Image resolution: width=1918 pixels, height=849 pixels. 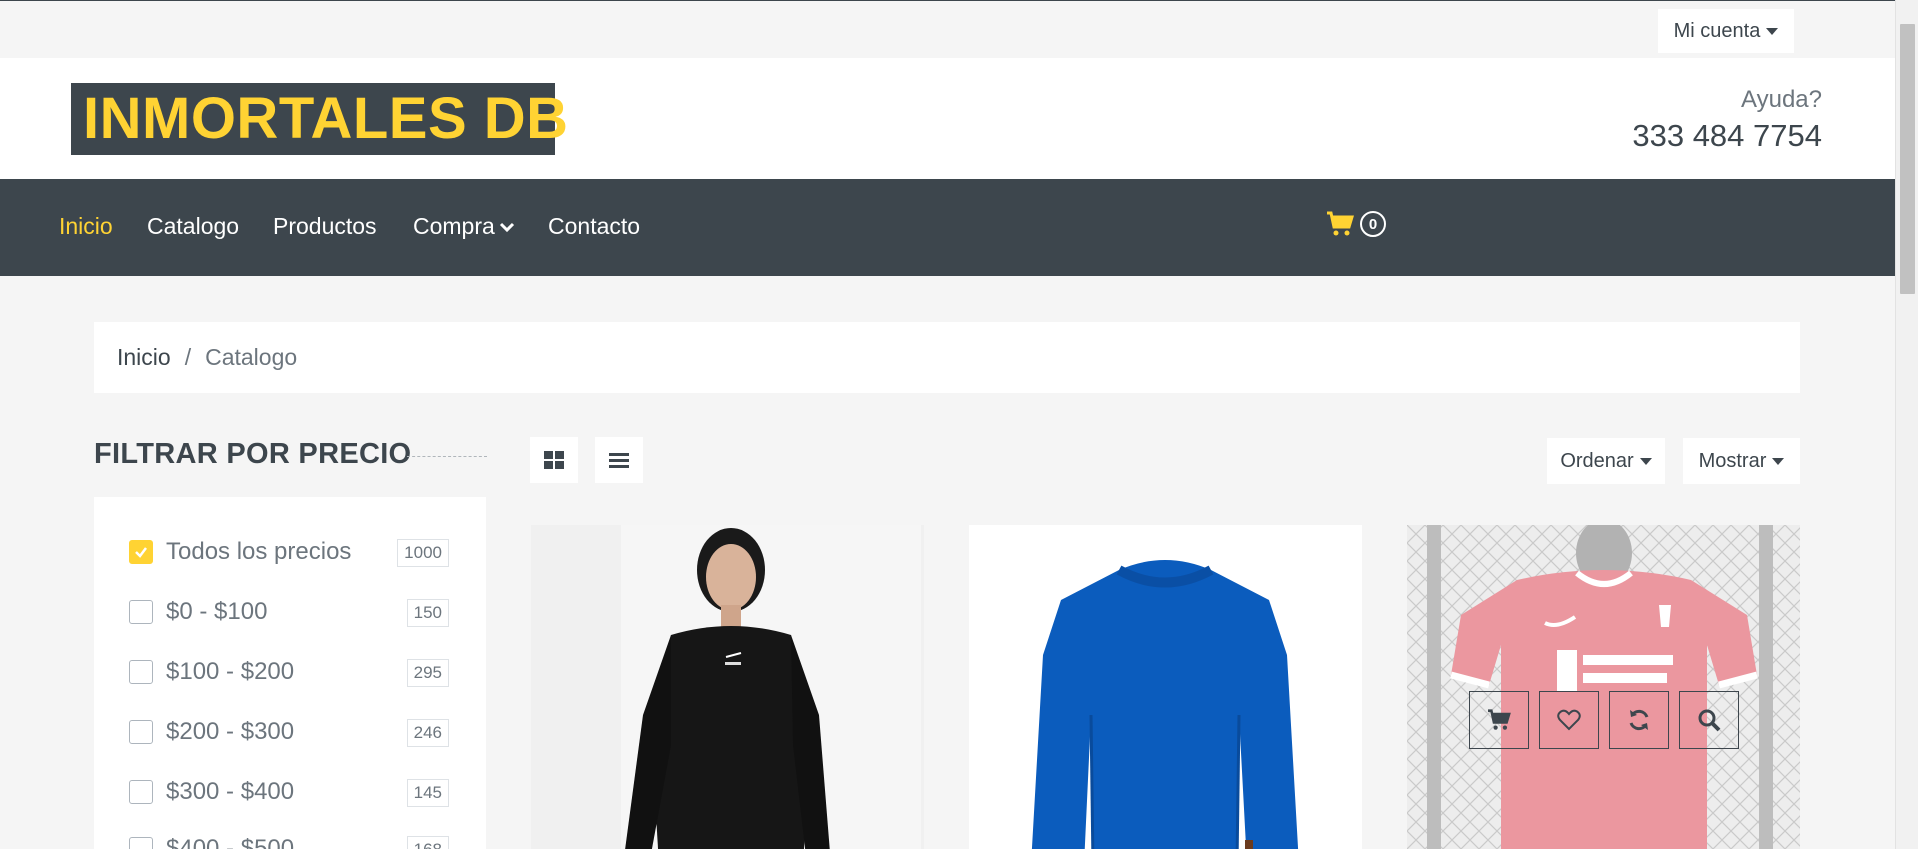 What do you see at coordinates (506, 227) in the screenshot?
I see `chevron-down-icon` at bounding box center [506, 227].